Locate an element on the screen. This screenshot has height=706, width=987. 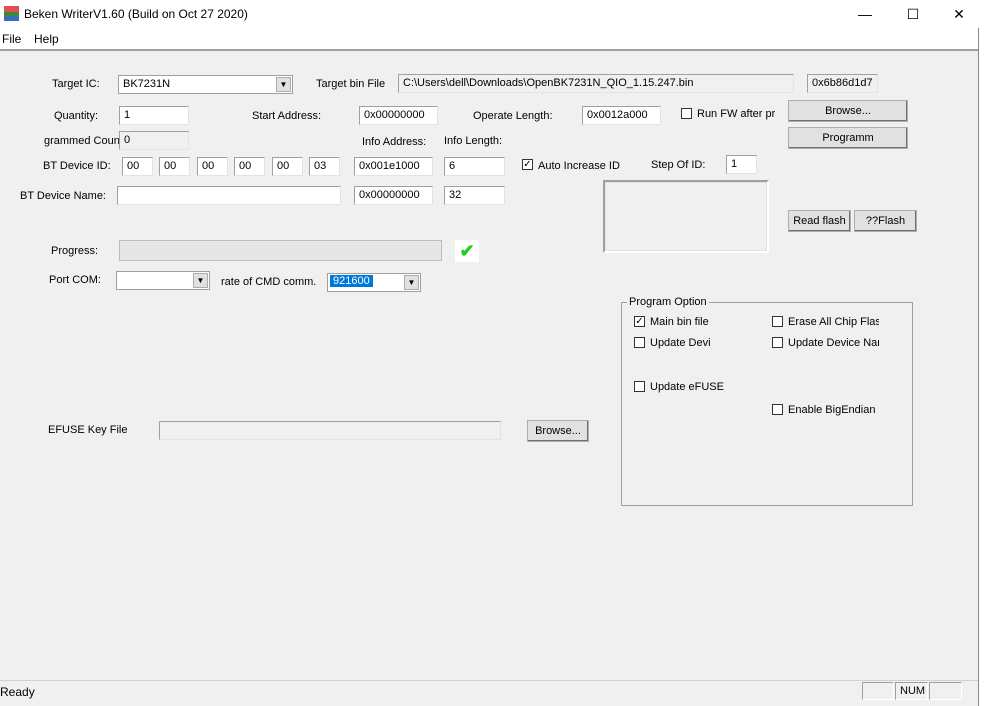
run-fw-checkbox is located at coordinates (686, 113).